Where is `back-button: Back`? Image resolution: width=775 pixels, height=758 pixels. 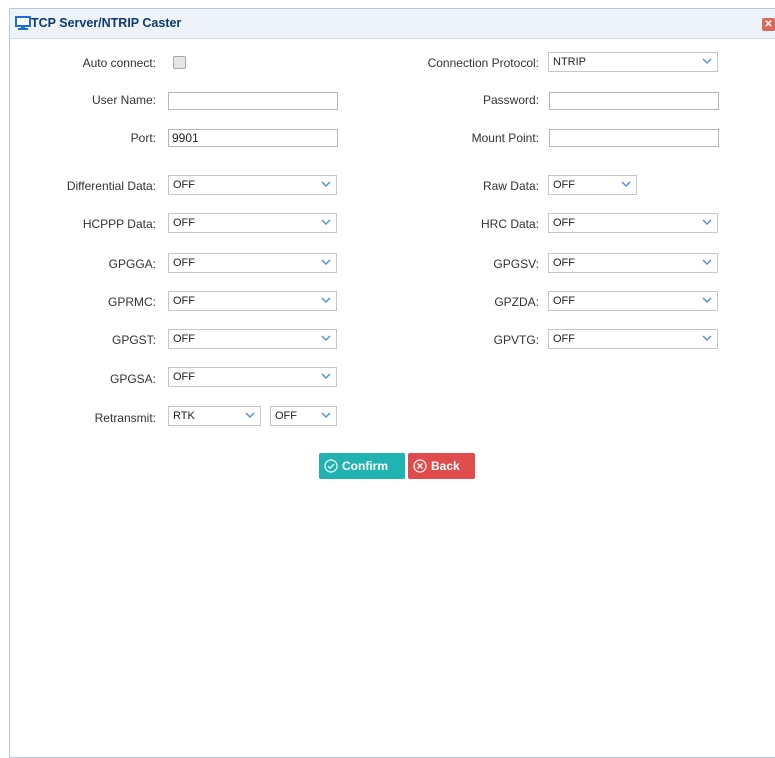 back-button: Back is located at coordinates (441, 466).